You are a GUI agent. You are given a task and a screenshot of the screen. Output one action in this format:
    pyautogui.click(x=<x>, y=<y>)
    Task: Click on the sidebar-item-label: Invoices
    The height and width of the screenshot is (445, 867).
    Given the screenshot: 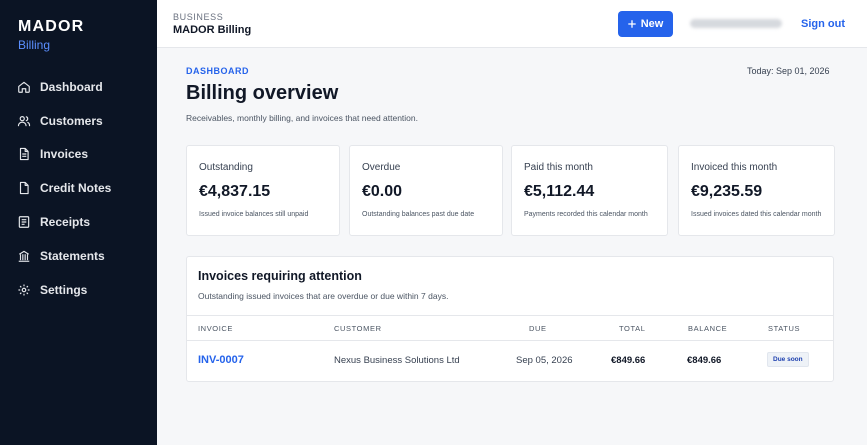 What is the action you would take?
    pyautogui.click(x=64, y=154)
    